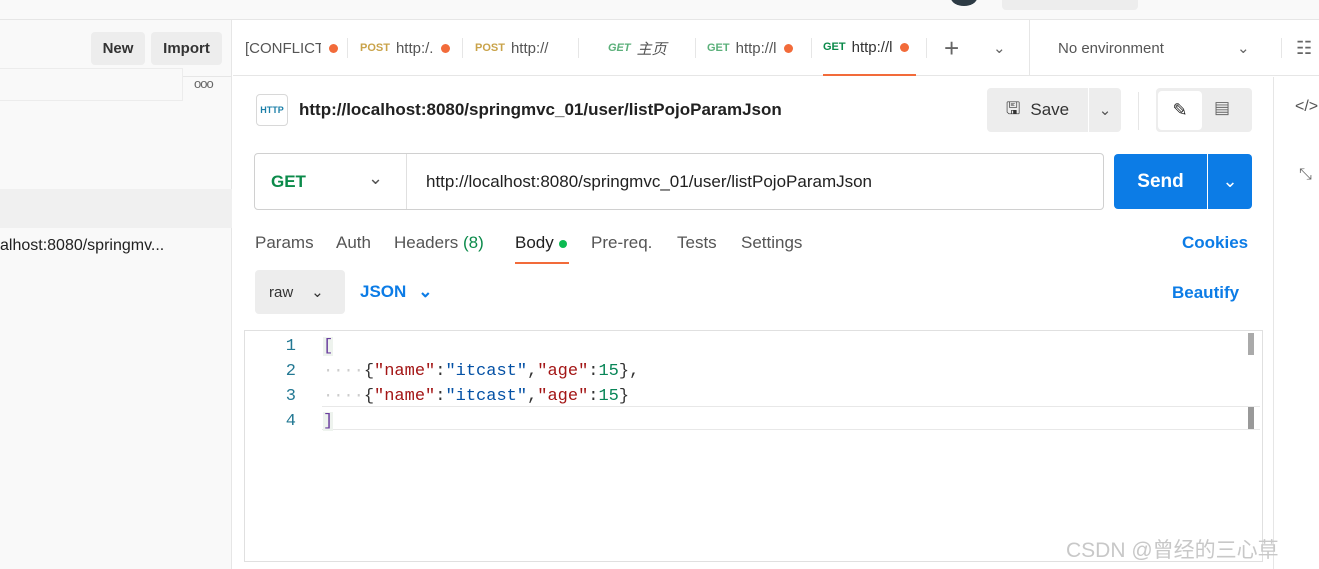  What do you see at coordinates (1251, 344) in the screenshot?
I see `scrollbar` at bounding box center [1251, 344].